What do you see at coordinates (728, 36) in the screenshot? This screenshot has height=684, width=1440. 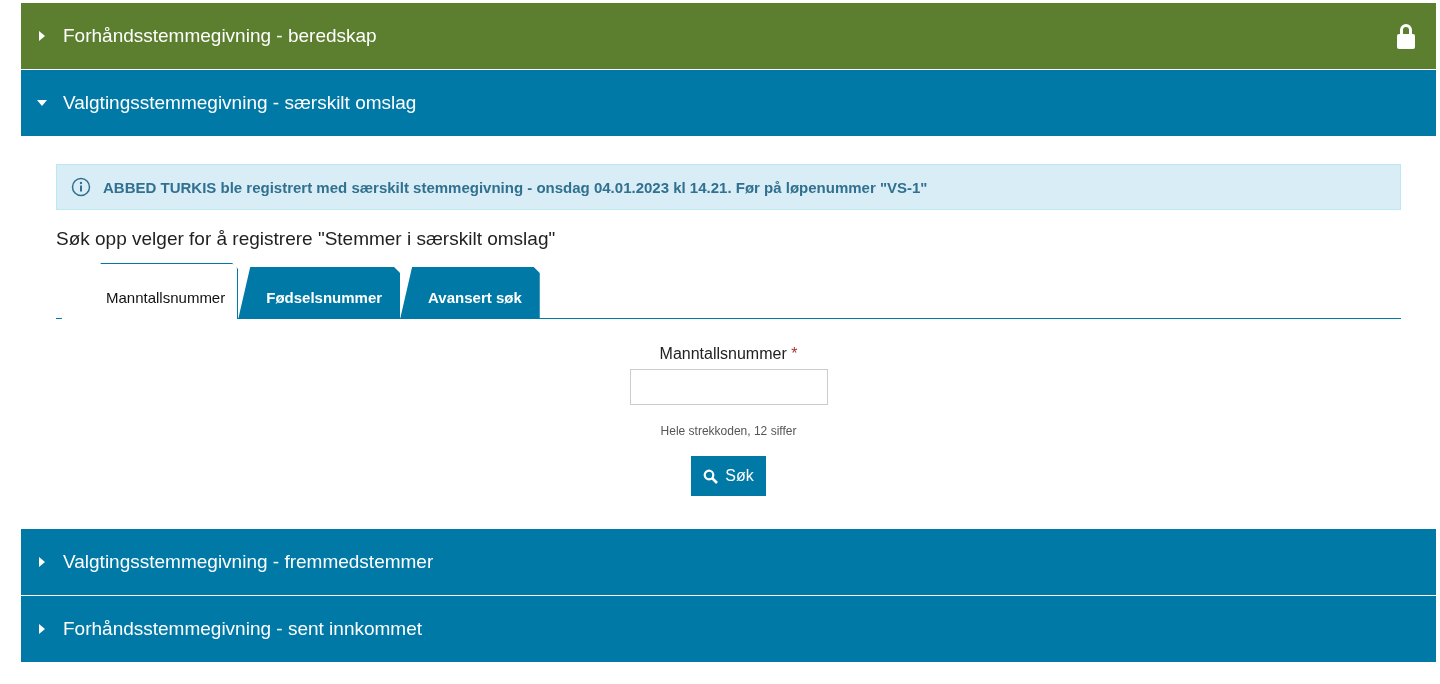 I see `section-header: Forhåndsstemmegivning - beredskap` at bounding box center [728, 36].